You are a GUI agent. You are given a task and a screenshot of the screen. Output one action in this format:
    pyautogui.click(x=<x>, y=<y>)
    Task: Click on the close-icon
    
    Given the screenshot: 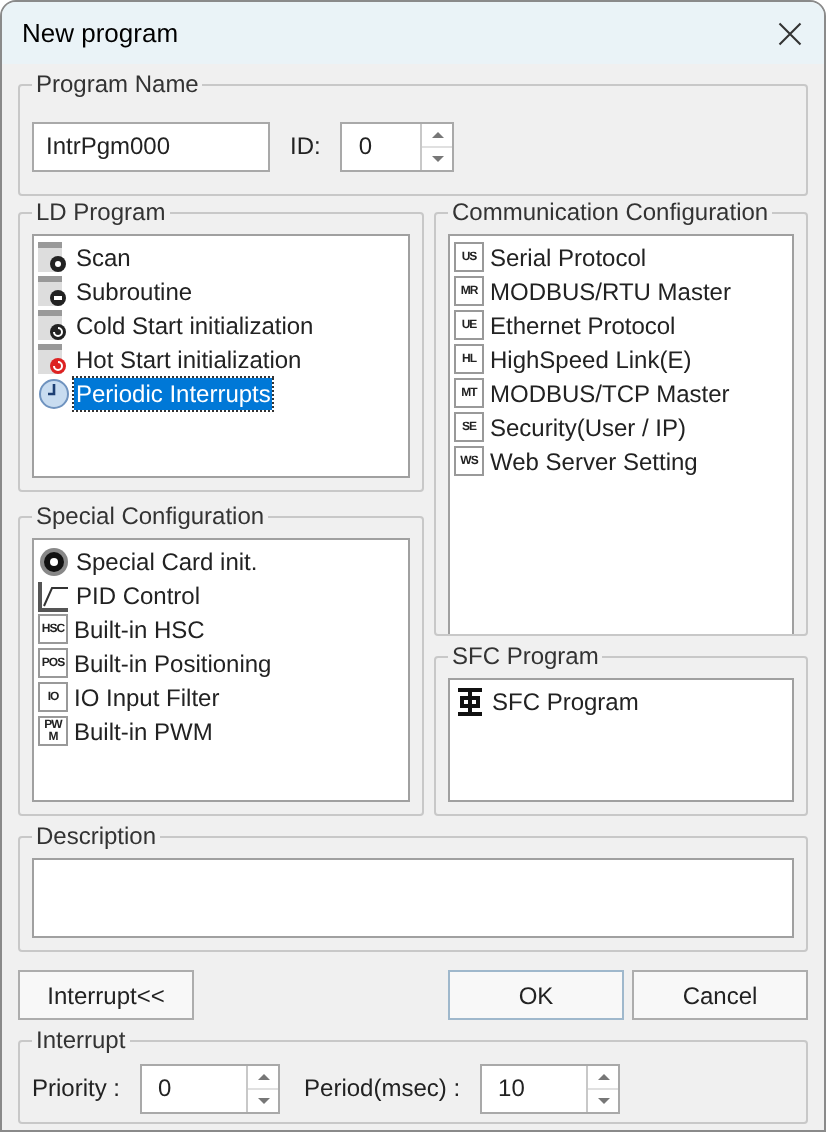 What is the action you would take?
    pyautogui.click(x=790, y=33)
    